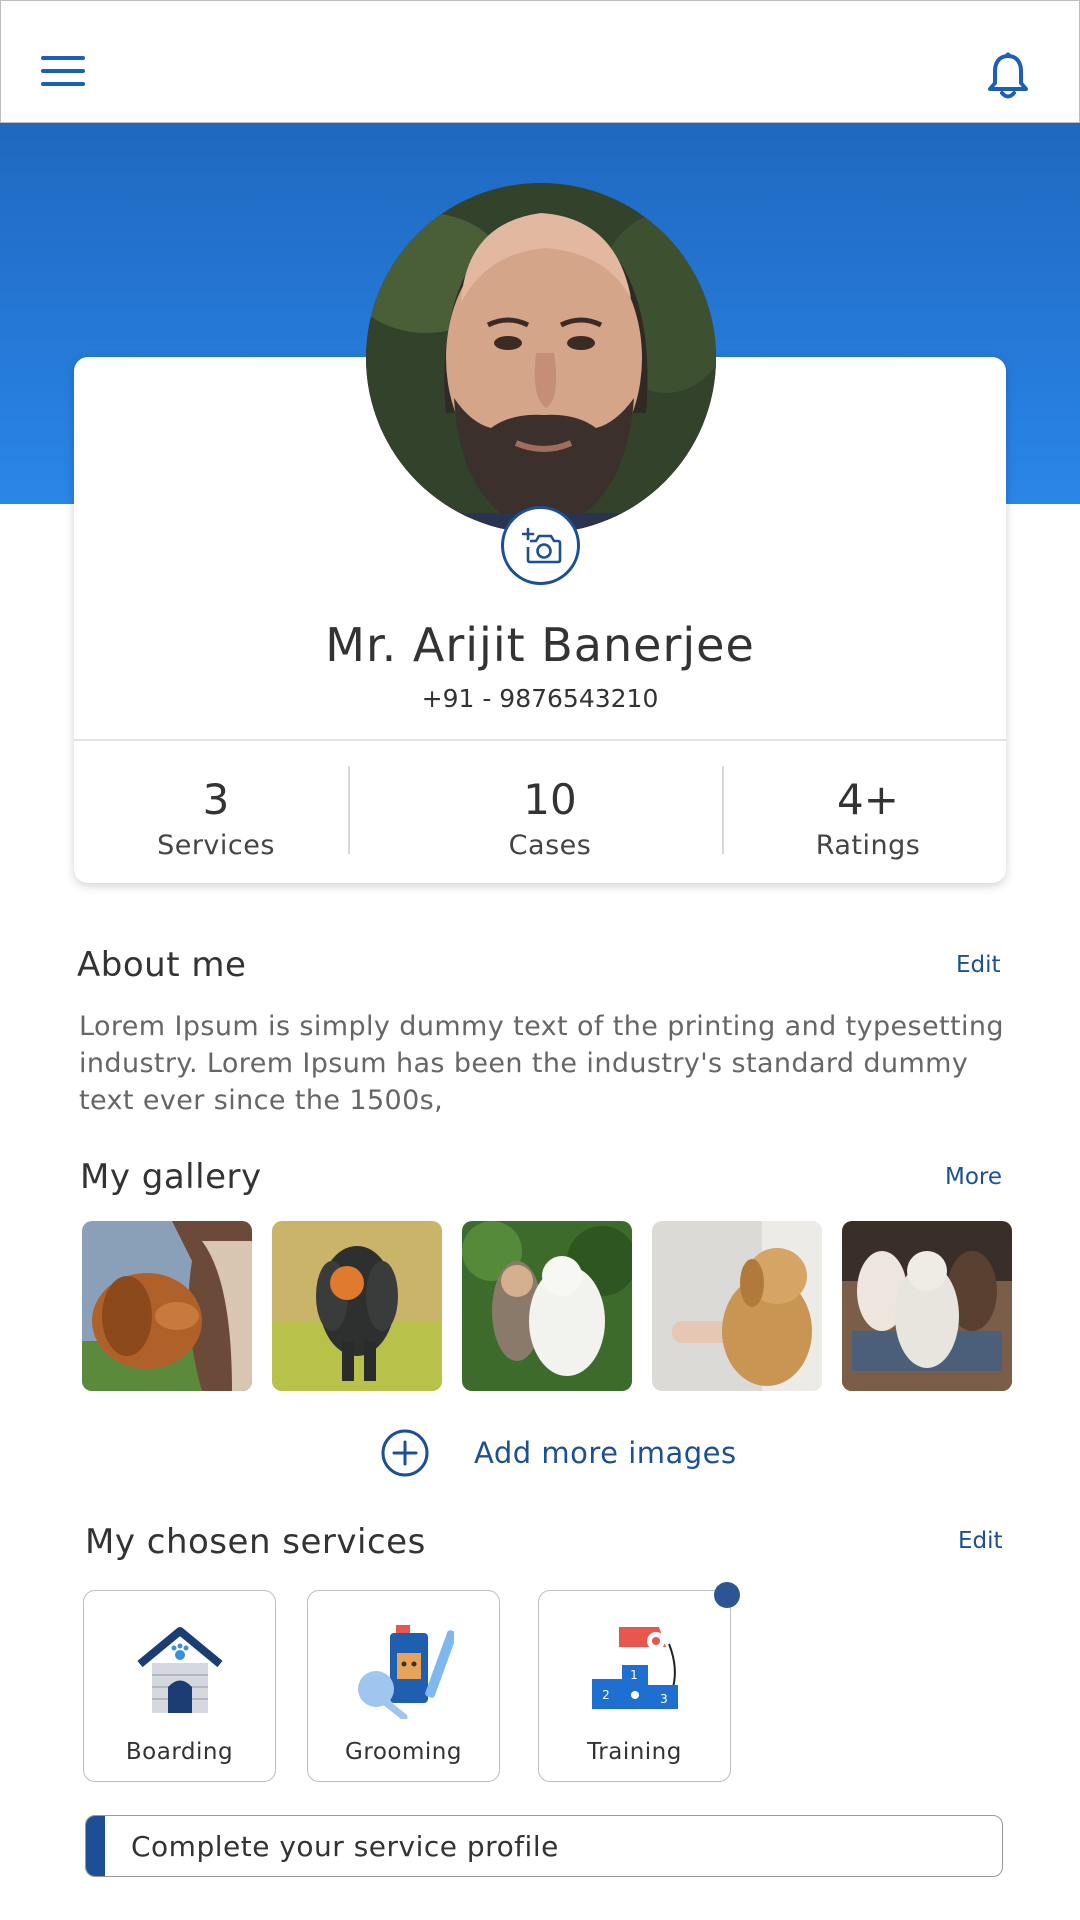  What do you see at coordinates (95, 1846) in the screenshot?
I see `complete-profile-accent` at bounding box center [95, 1846].